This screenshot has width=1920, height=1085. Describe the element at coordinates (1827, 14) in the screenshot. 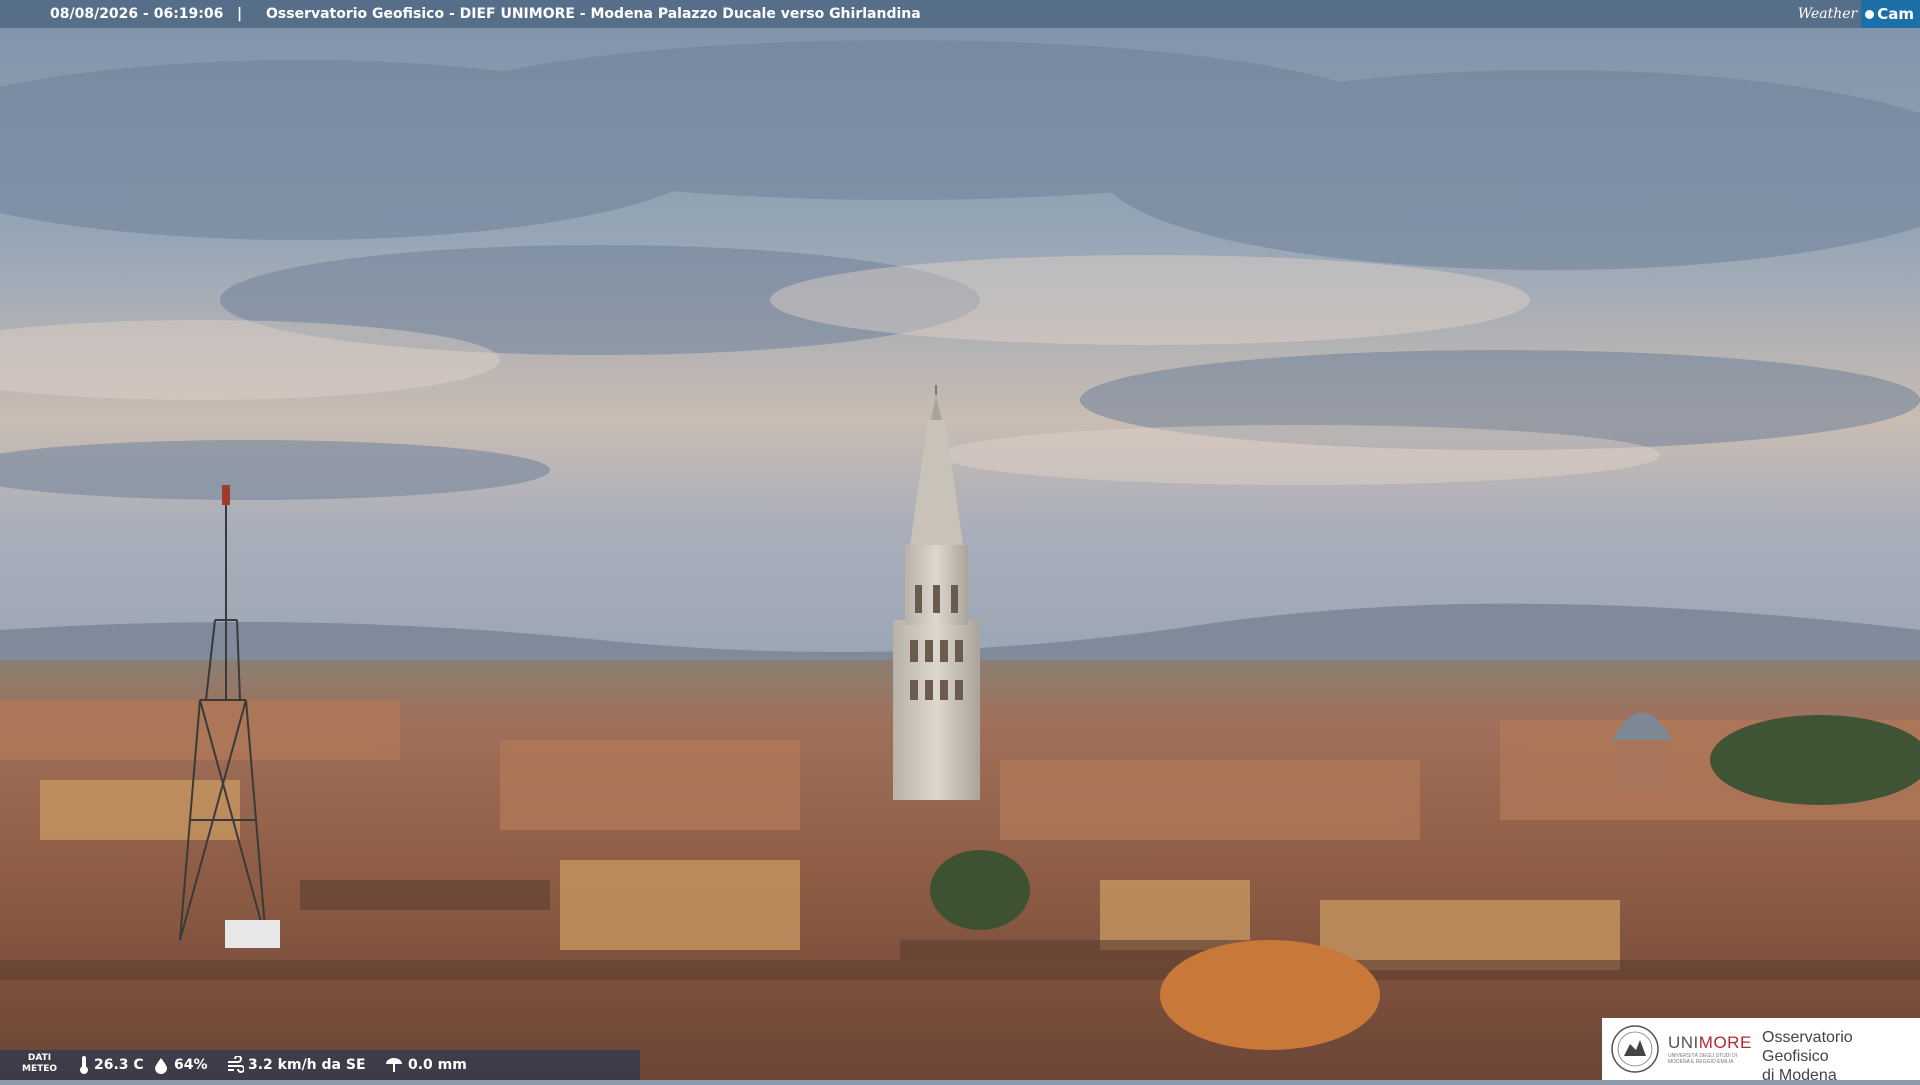

I see `weathercam-logo-weather: Weather` at that location.